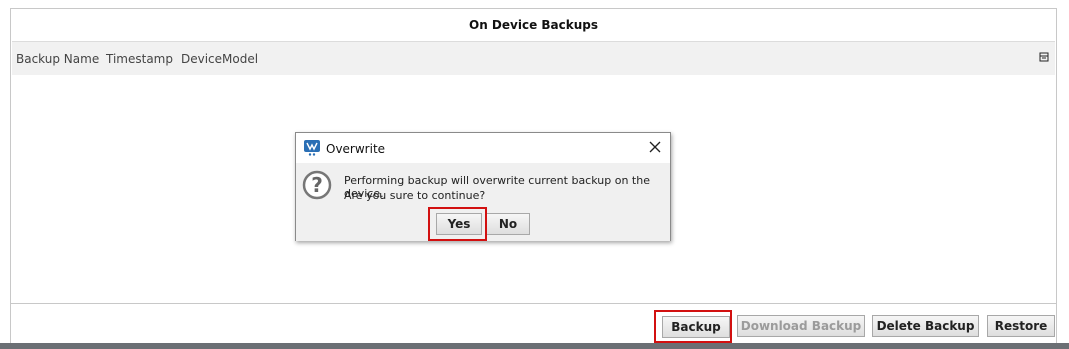  Describe the element at coordinates (655, 147) in the screenshot. I see `close-icon` at that location.